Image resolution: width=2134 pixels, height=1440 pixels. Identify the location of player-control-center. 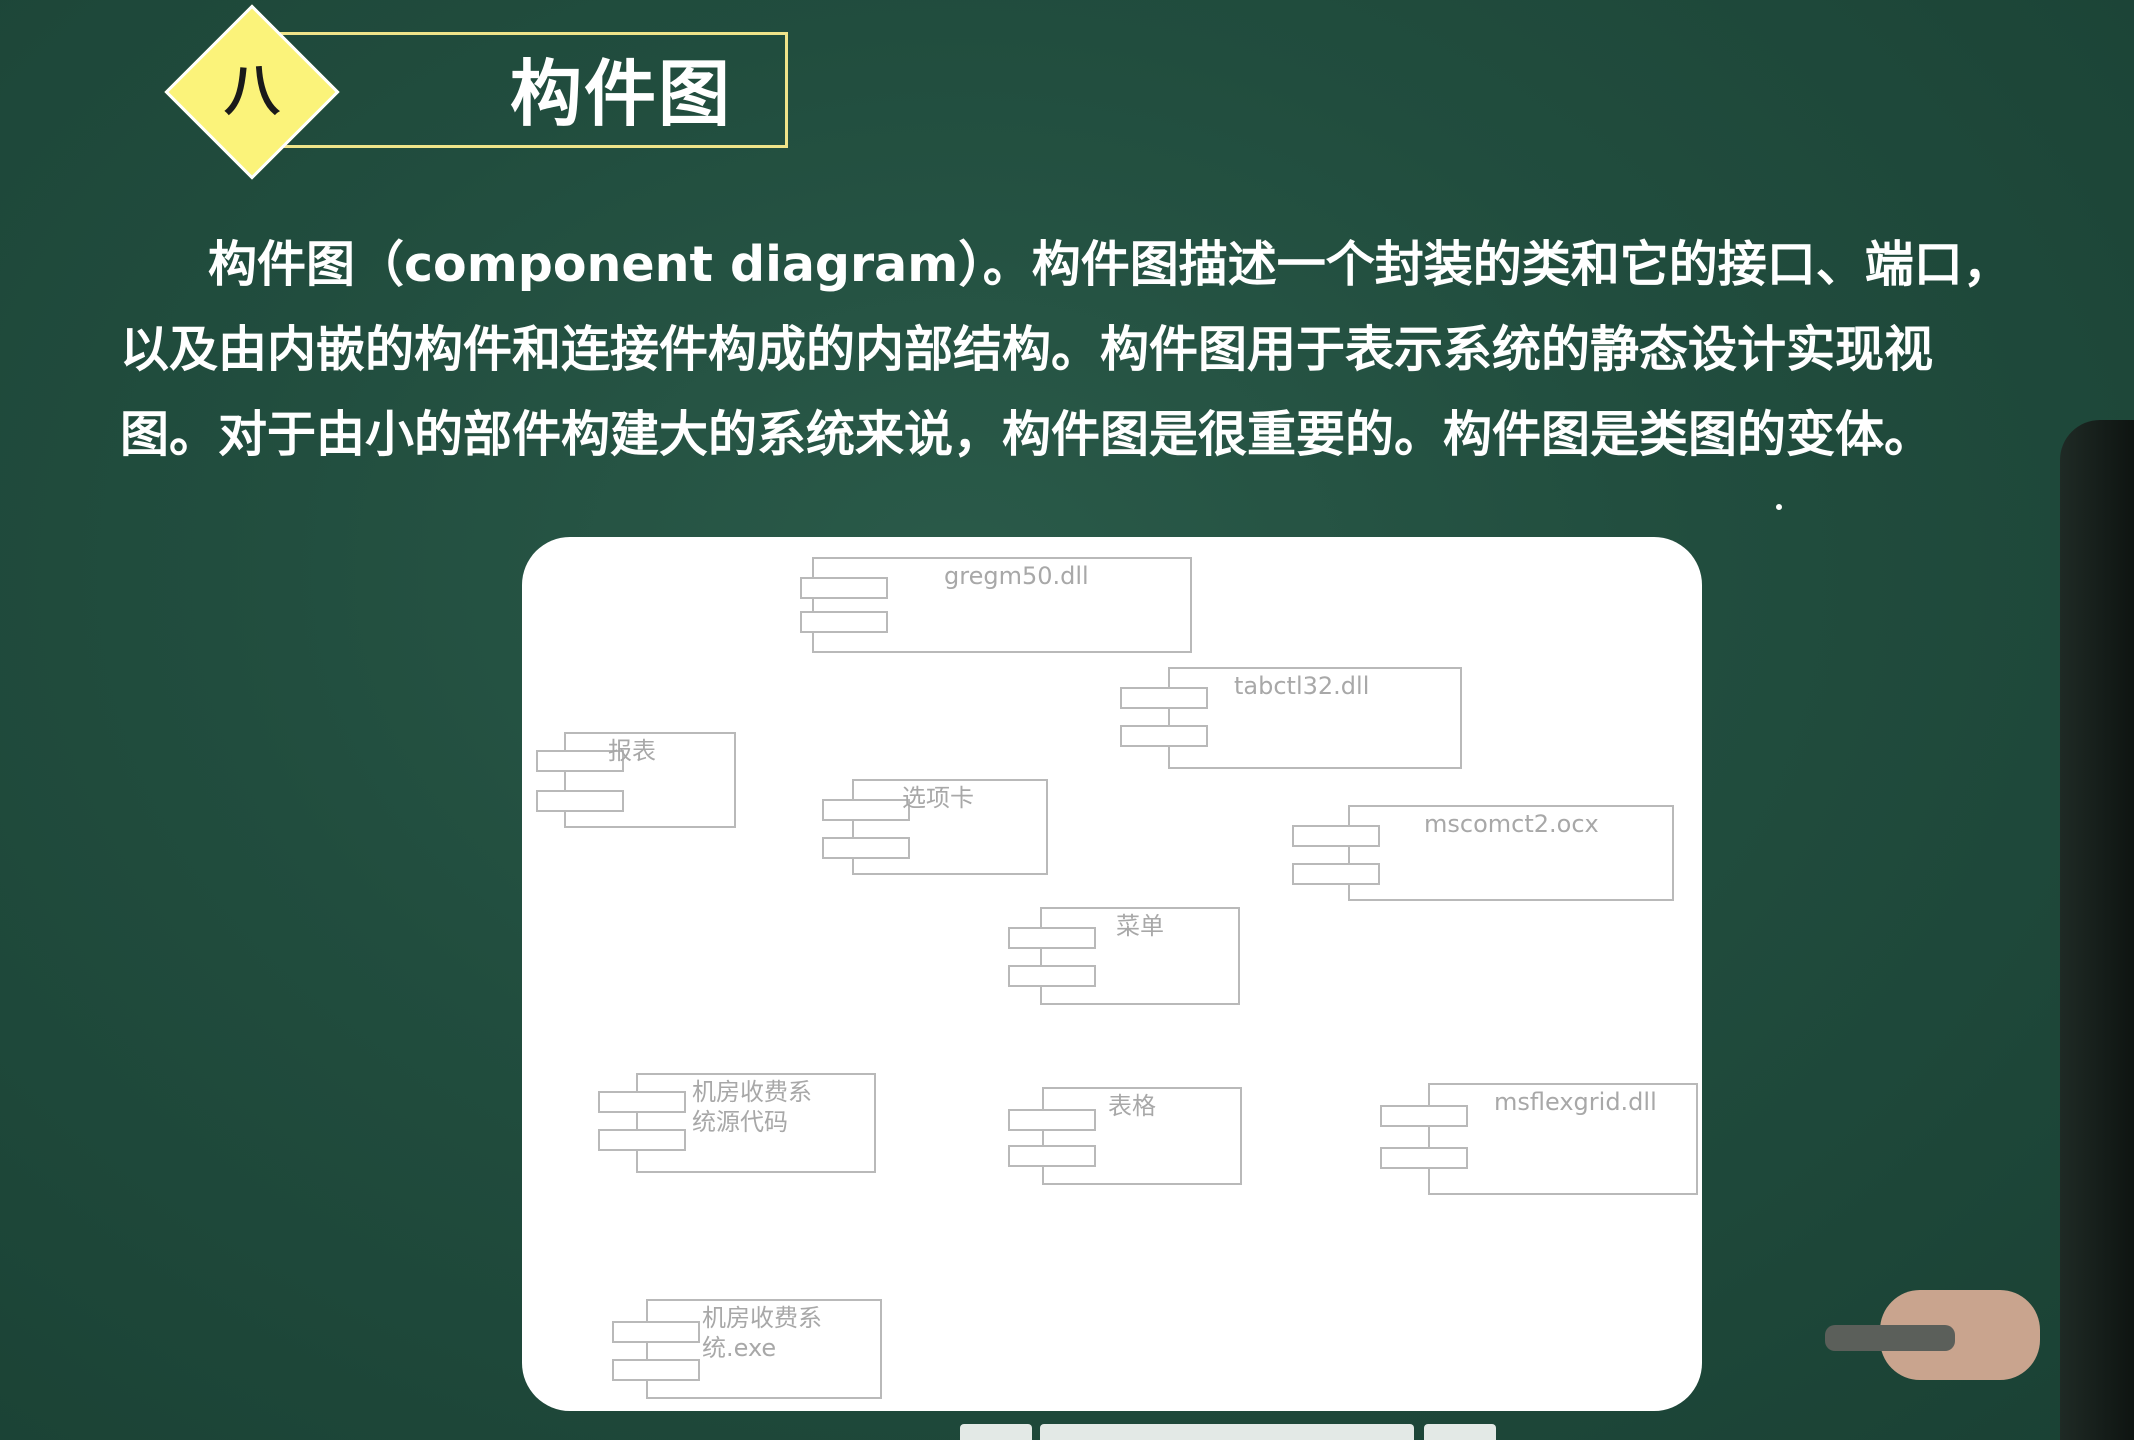
(1227, 1432).